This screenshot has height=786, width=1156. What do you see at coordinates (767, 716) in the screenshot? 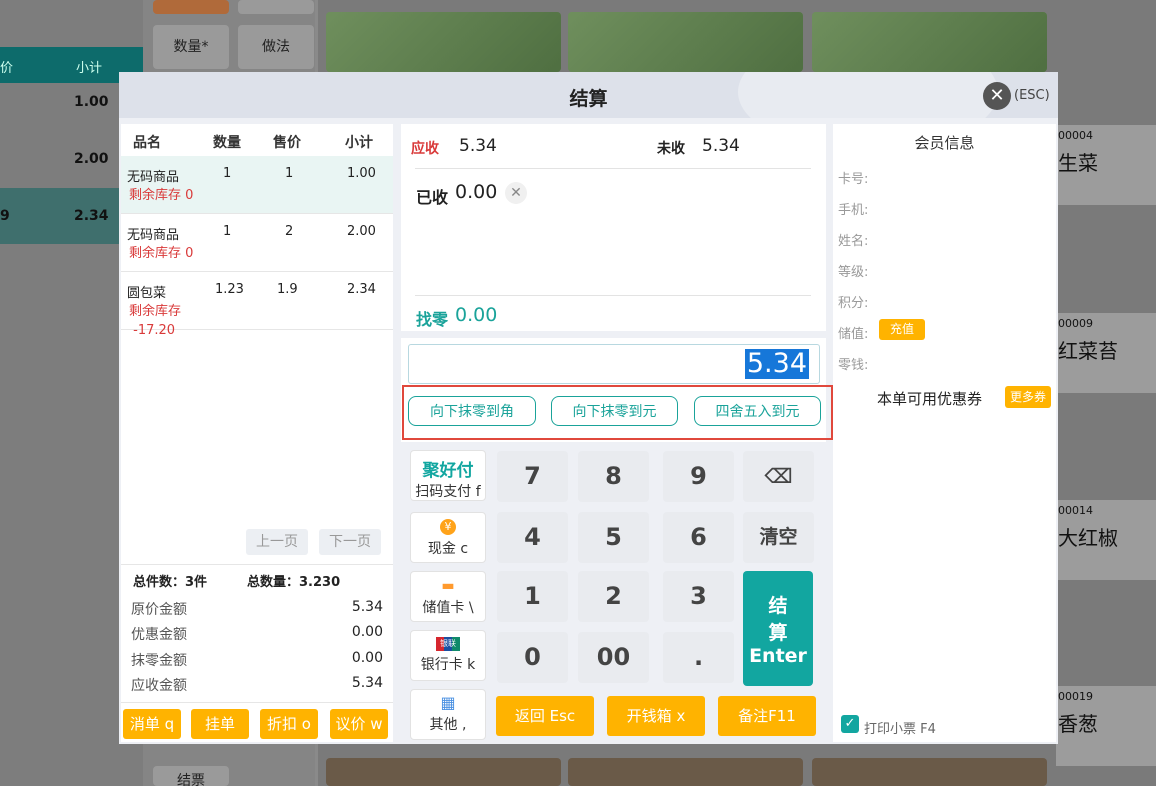
I see `remark-button: 备注F11` at bounding box center [767, 716].